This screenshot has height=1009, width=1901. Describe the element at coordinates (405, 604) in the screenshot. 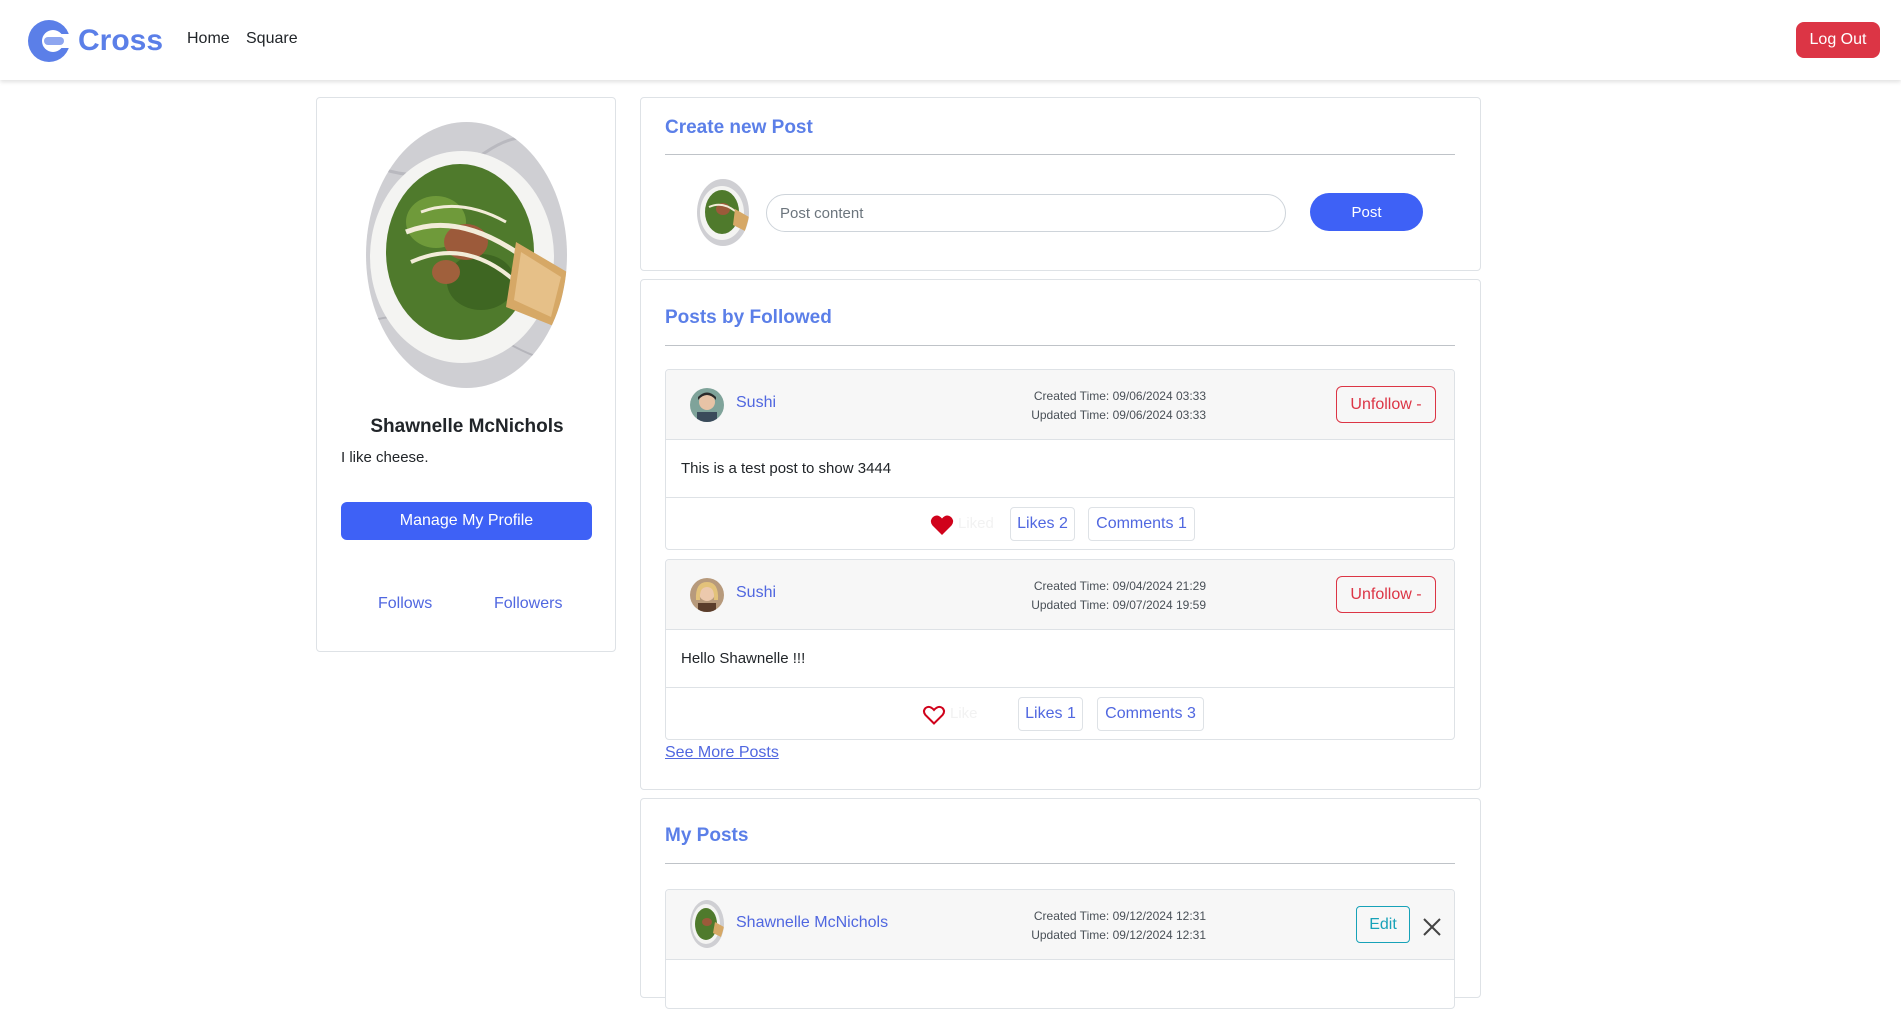

I see `follows-link: Follows` at that location.